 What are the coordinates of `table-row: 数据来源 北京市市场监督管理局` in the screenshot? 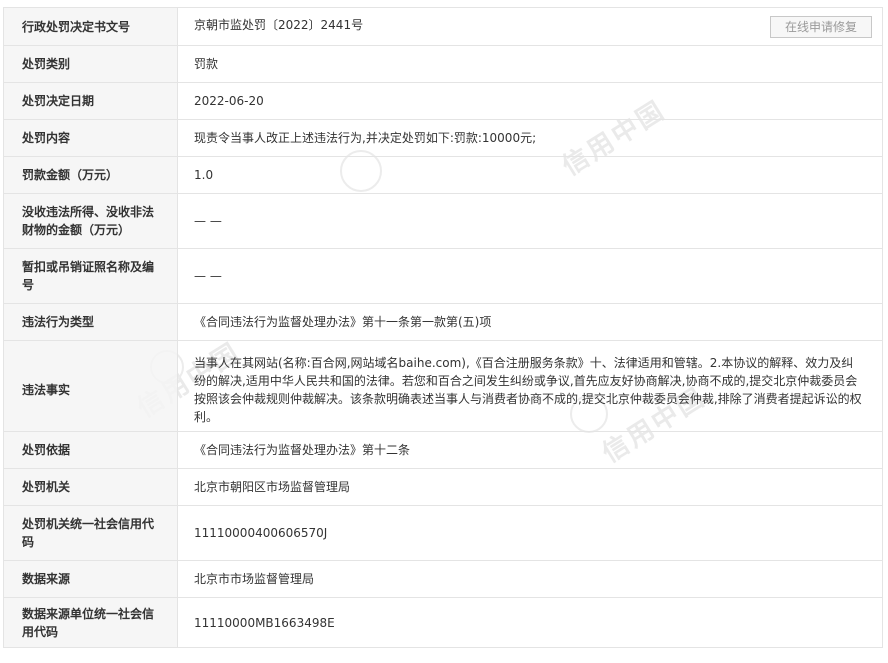 It's located at (443, 579).